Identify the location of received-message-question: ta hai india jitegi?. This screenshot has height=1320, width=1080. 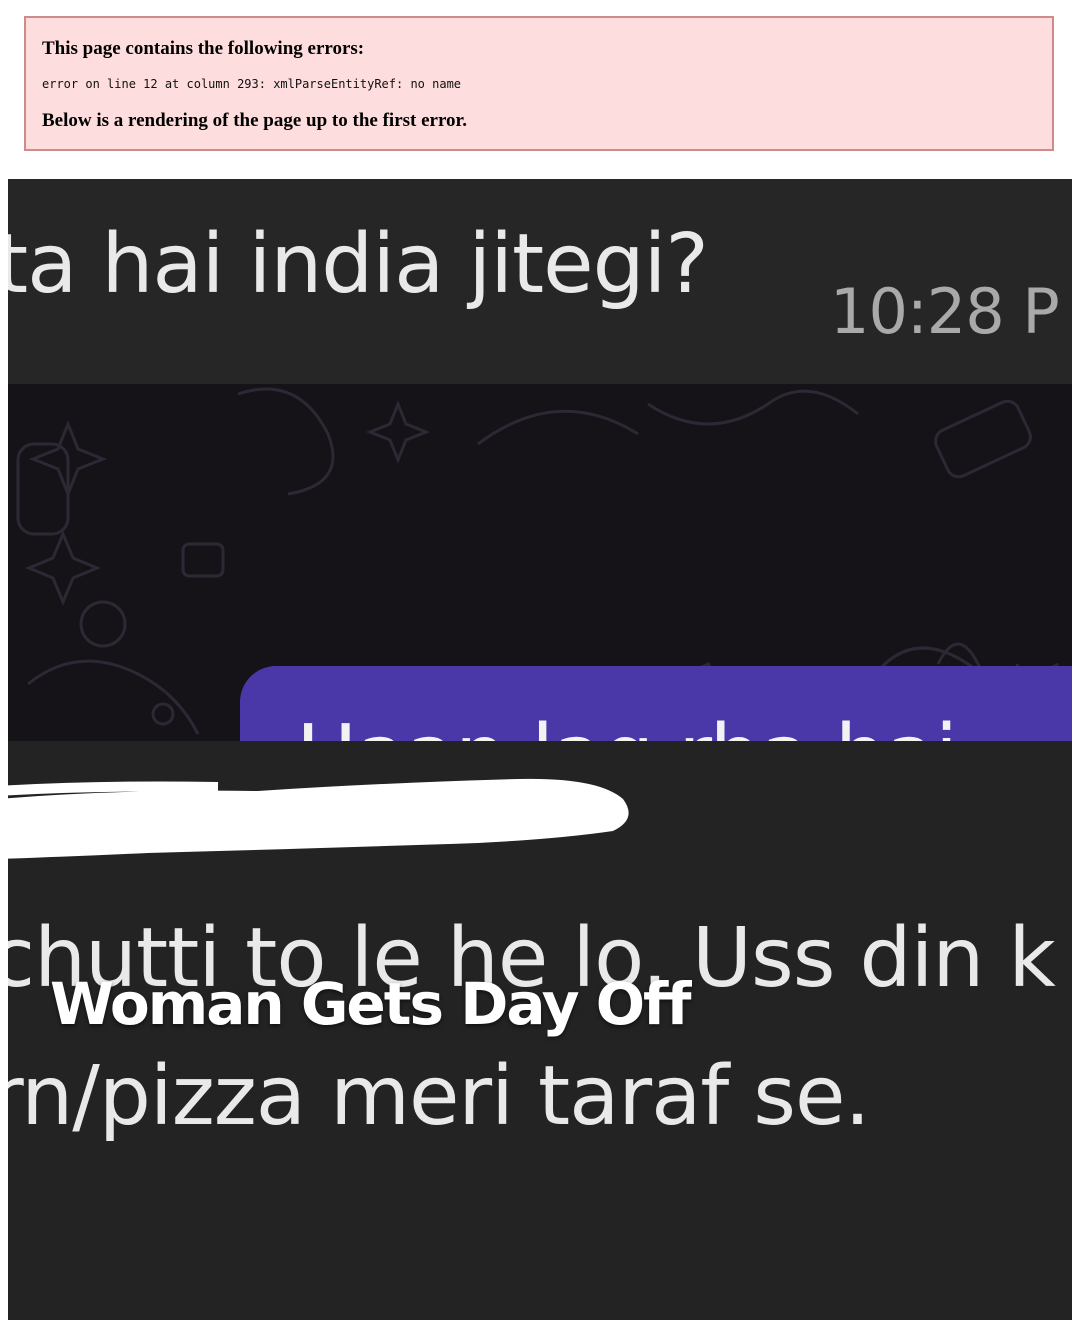
(358, 264).